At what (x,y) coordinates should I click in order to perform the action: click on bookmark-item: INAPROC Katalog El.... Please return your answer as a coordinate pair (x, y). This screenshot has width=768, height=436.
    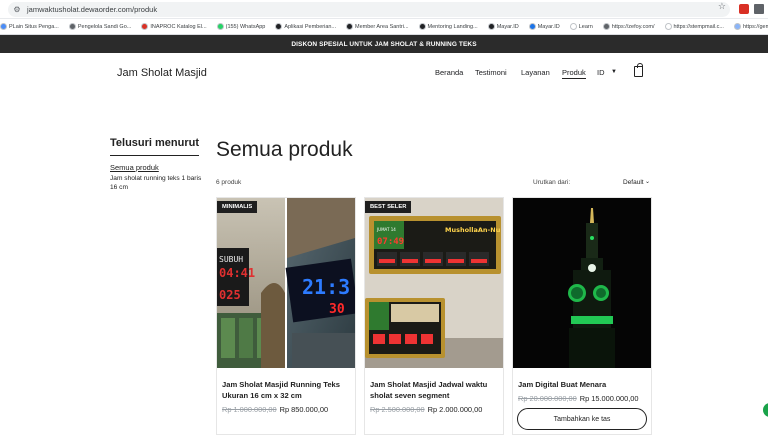
    Looking at the image, I should click on (174, 26).